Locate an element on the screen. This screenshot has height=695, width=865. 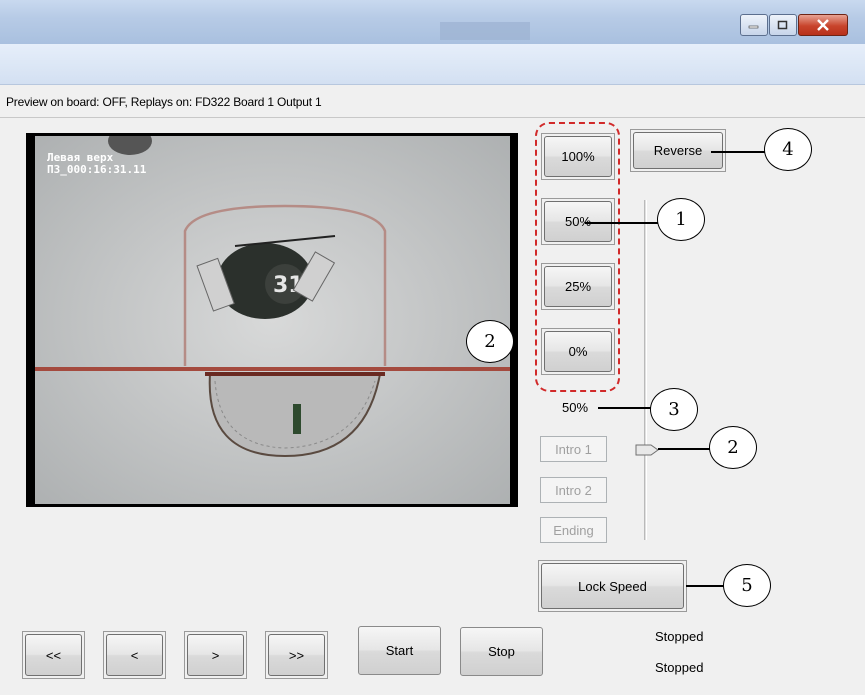
speed-slider-thumb is located at coordinates (647, 450).